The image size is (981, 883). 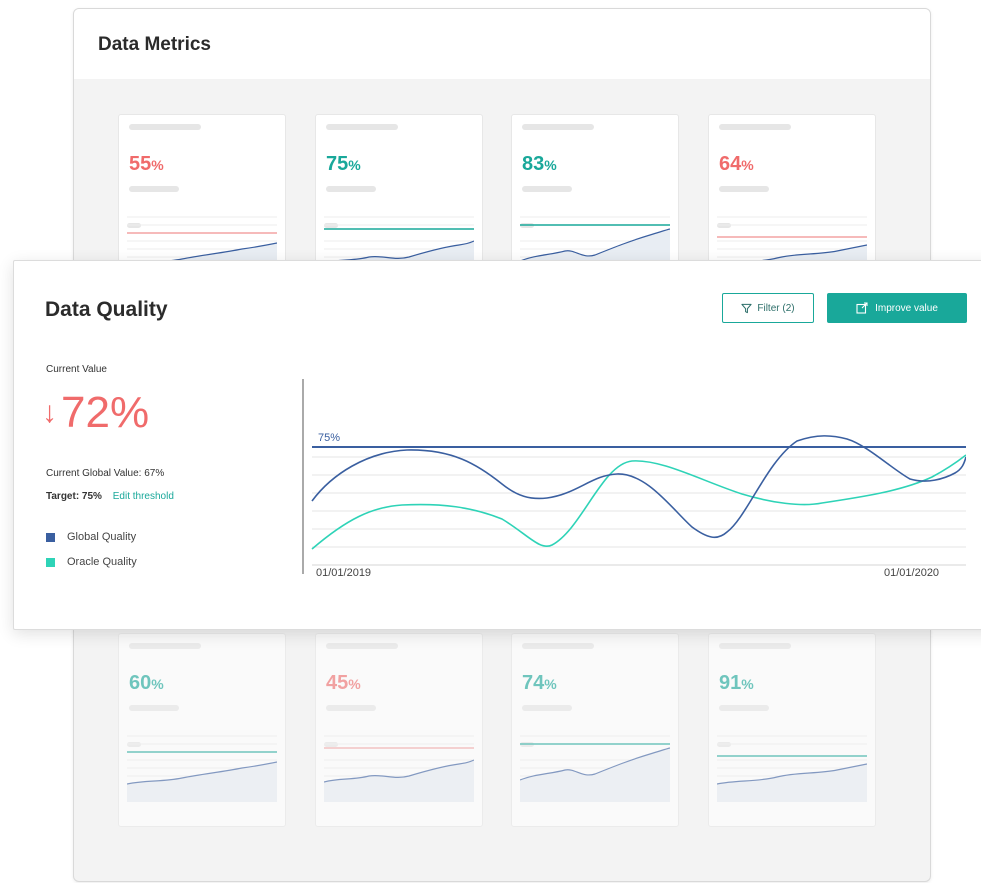 What do you see at coordinates (730, 683) in the screenshot?
I see `card-percentage-value: 91` at bounding box center [730, 683].